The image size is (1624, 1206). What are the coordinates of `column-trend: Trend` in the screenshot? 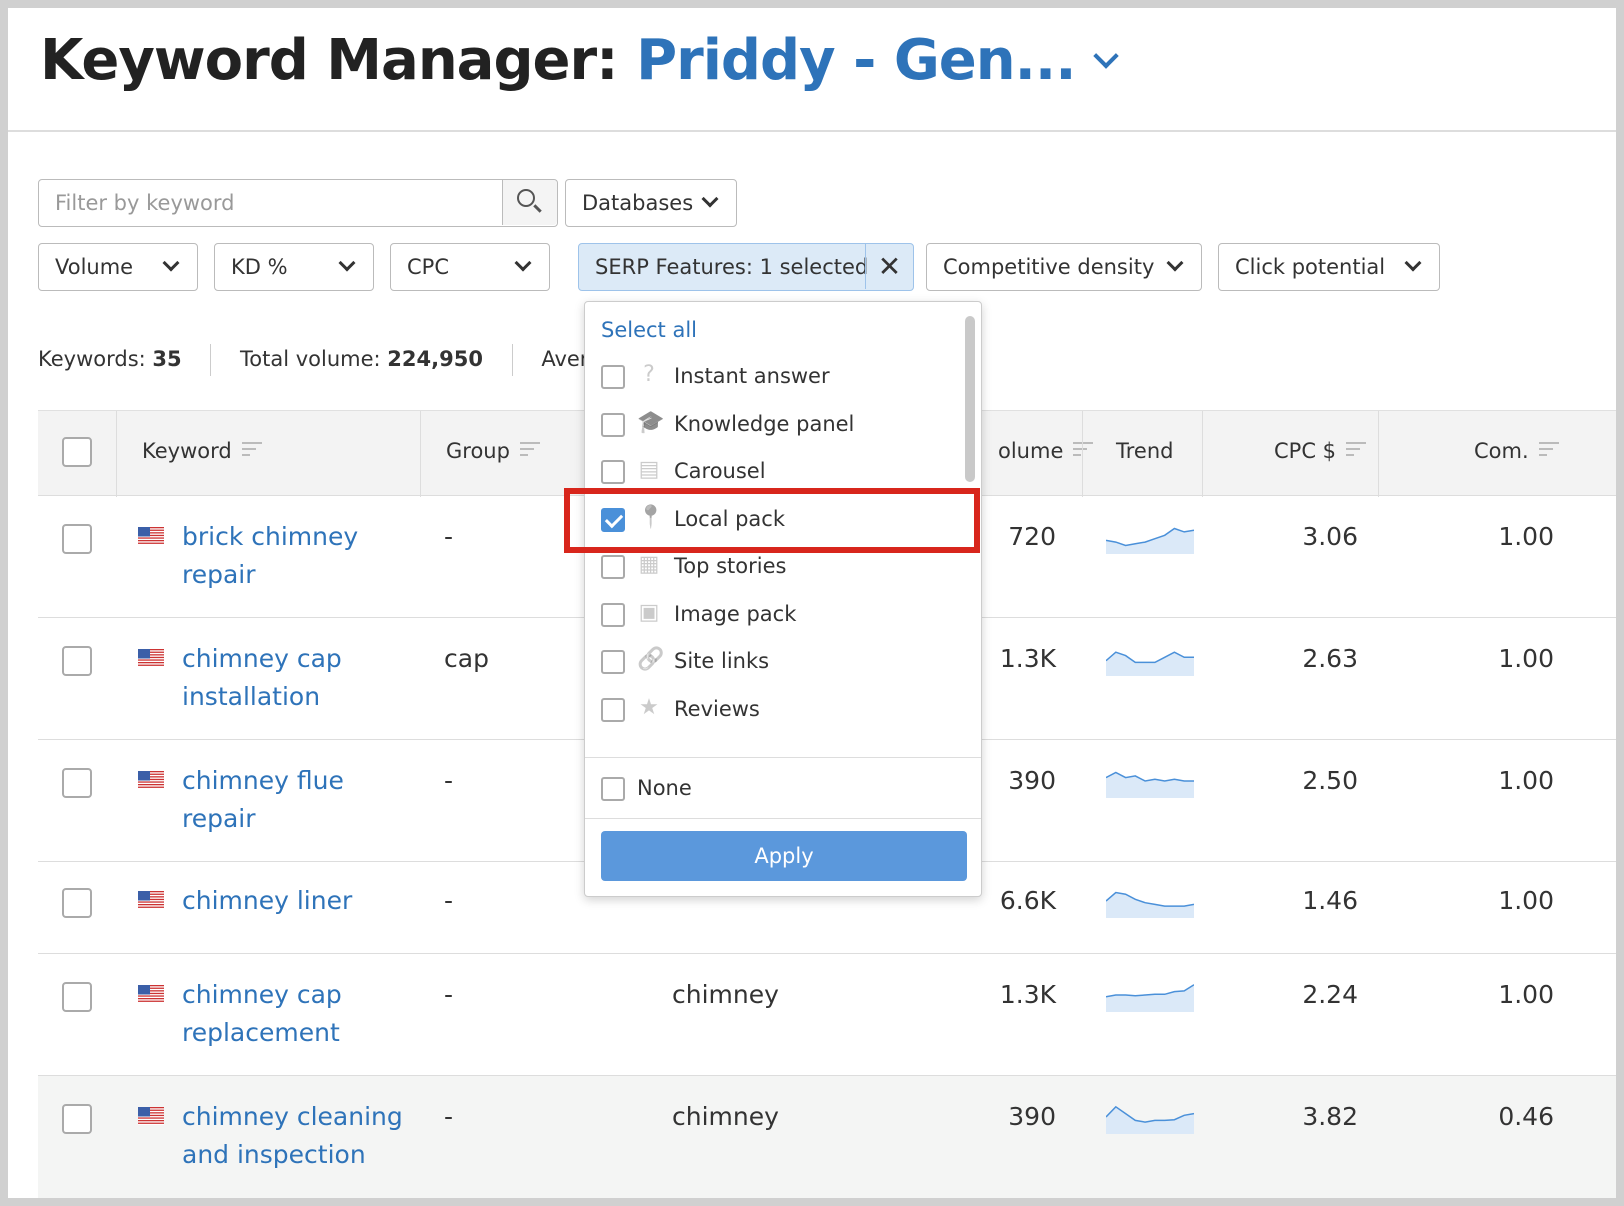 It's located at (1145, 451).